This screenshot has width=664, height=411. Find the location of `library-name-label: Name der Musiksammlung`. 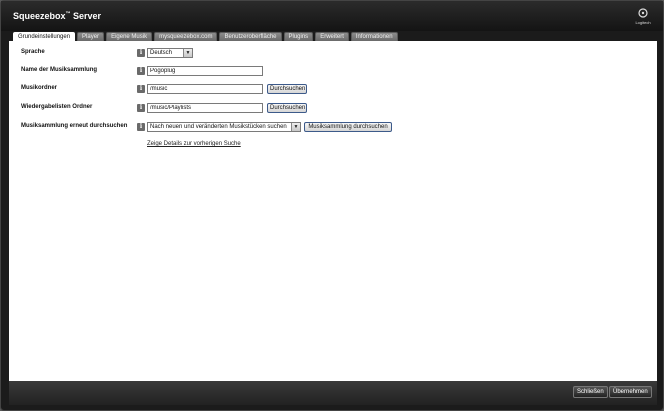

library-name-label: Name der Musiksammlung is located at coordinates (59, 70).